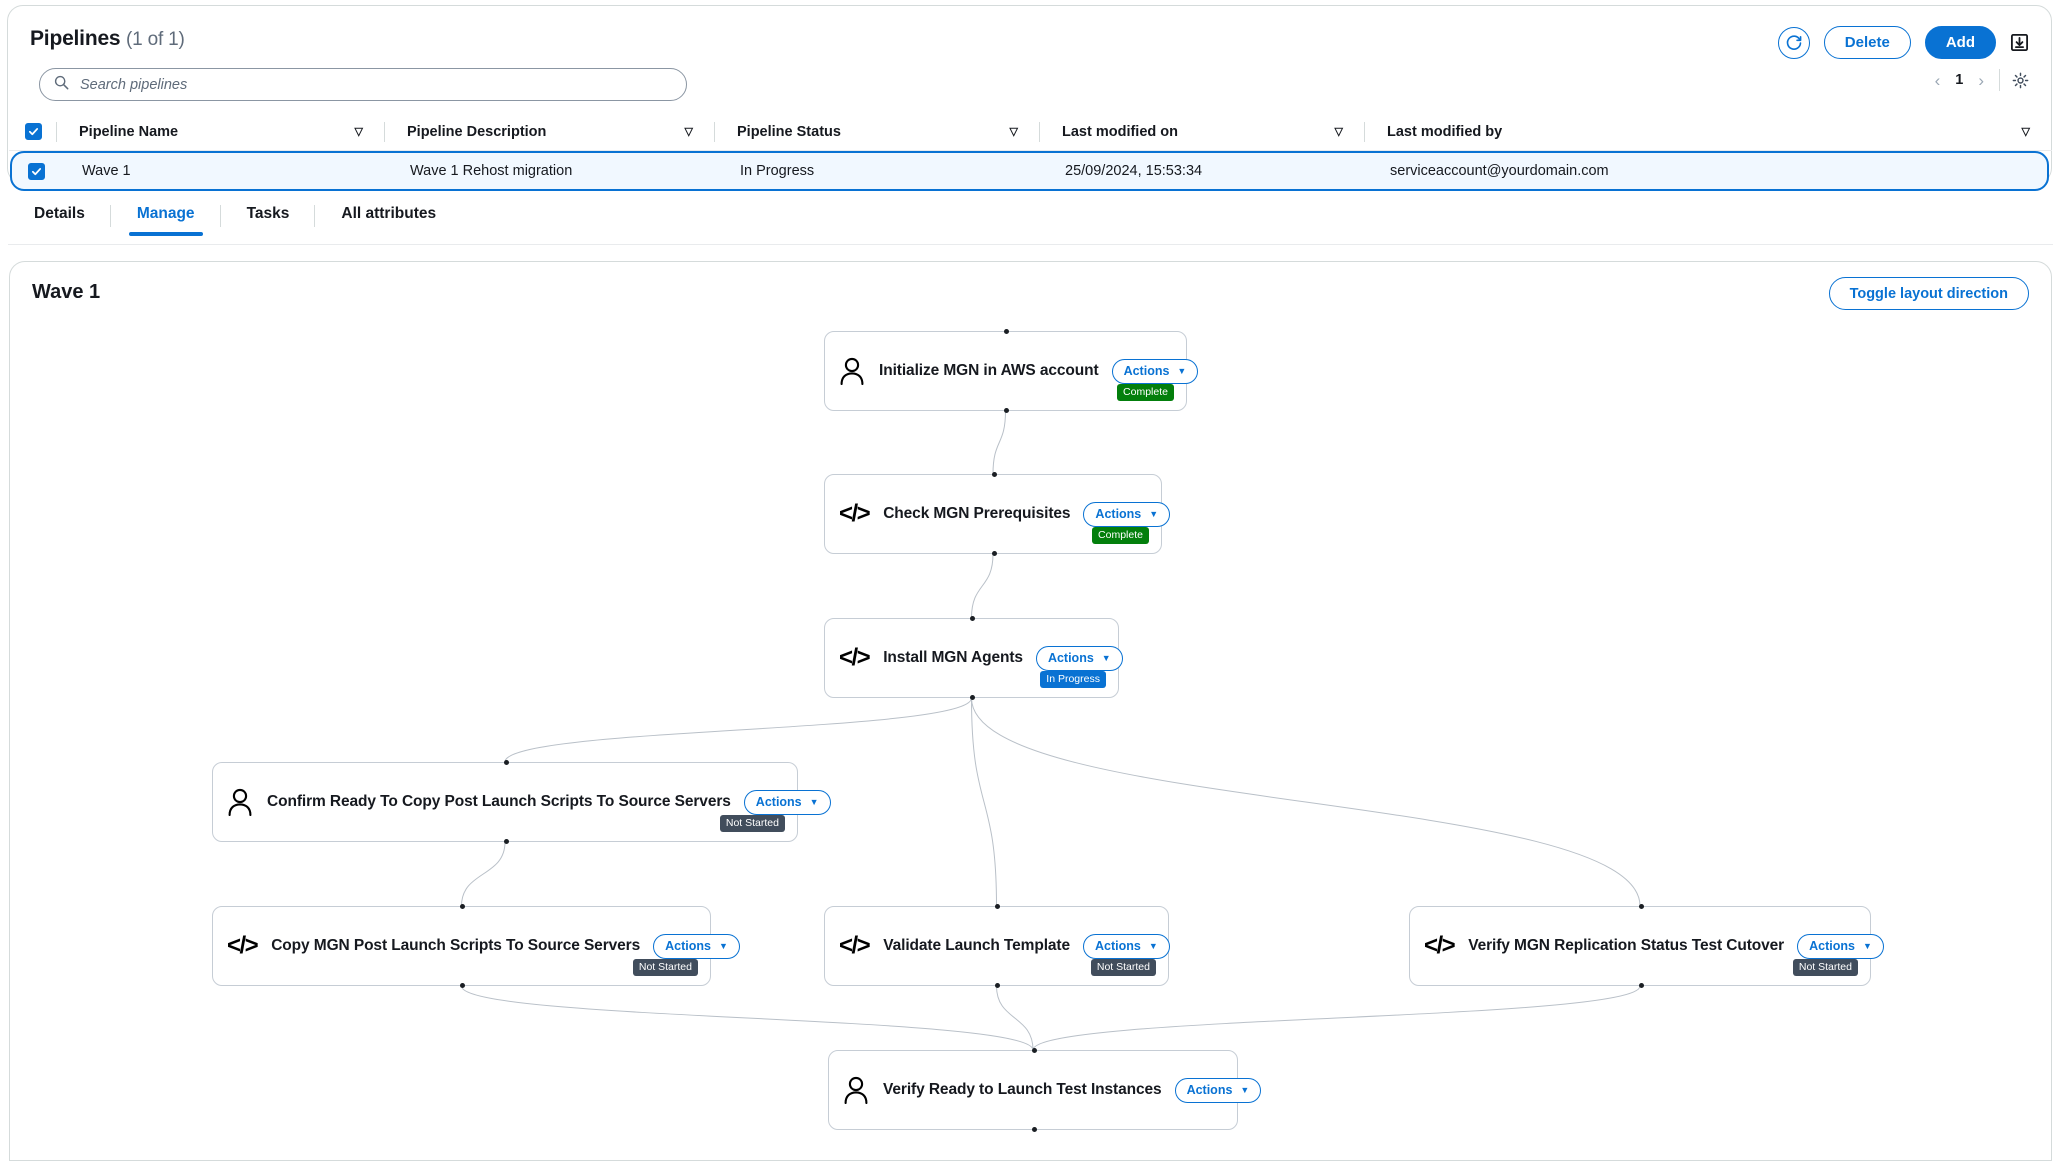 The image size is (2059, 1161). Describe the element at coordinates (1960, 42) in the screenshot. I see `add-button: Add` at that location.